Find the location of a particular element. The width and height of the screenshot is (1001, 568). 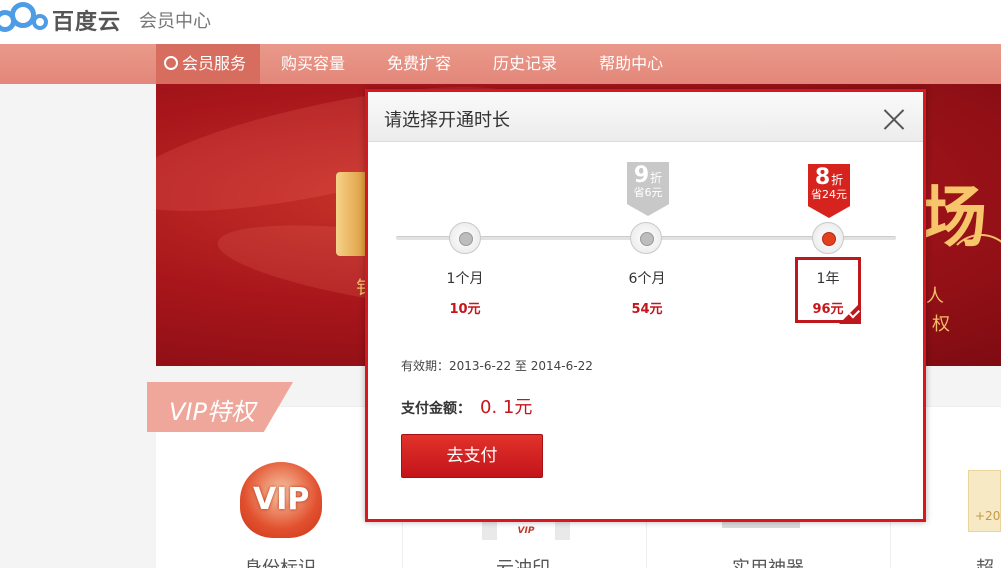

close-icon is located at coordinates (894, 119).